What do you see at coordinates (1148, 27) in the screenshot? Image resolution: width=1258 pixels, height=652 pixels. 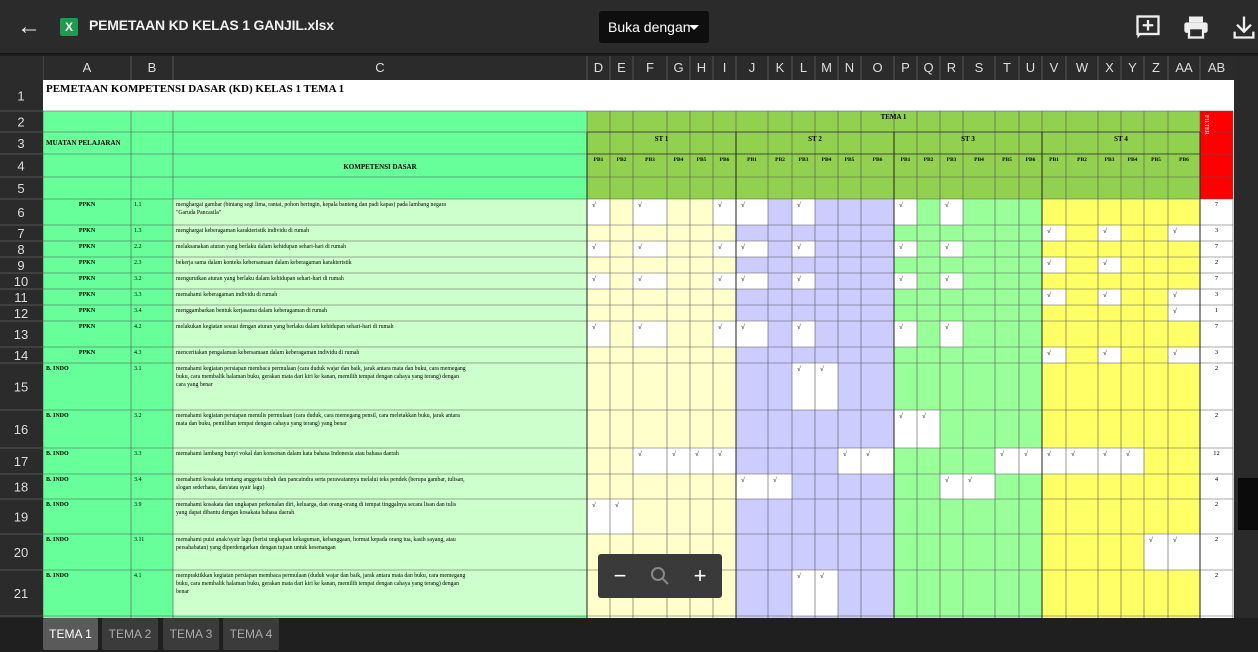 I see `add-comment-icon` at bounding box center [1148, 27].